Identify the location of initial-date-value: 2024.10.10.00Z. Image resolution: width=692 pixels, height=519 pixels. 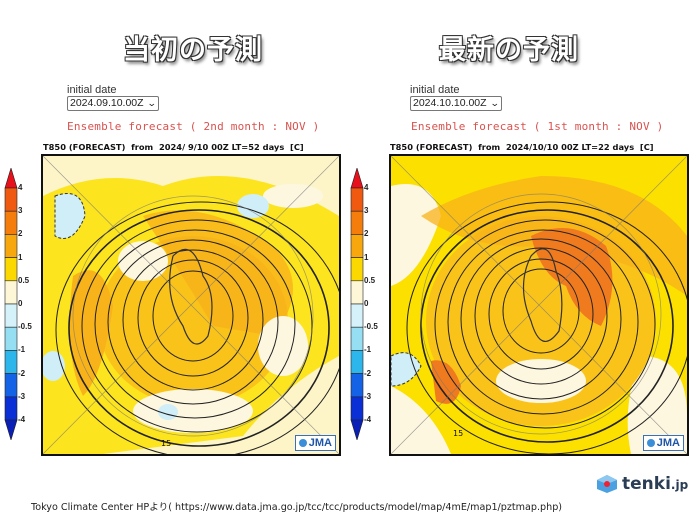
(450, 103).